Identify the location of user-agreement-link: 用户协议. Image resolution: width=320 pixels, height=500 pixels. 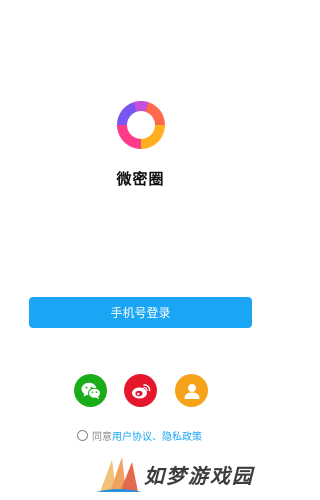
(132, 435).